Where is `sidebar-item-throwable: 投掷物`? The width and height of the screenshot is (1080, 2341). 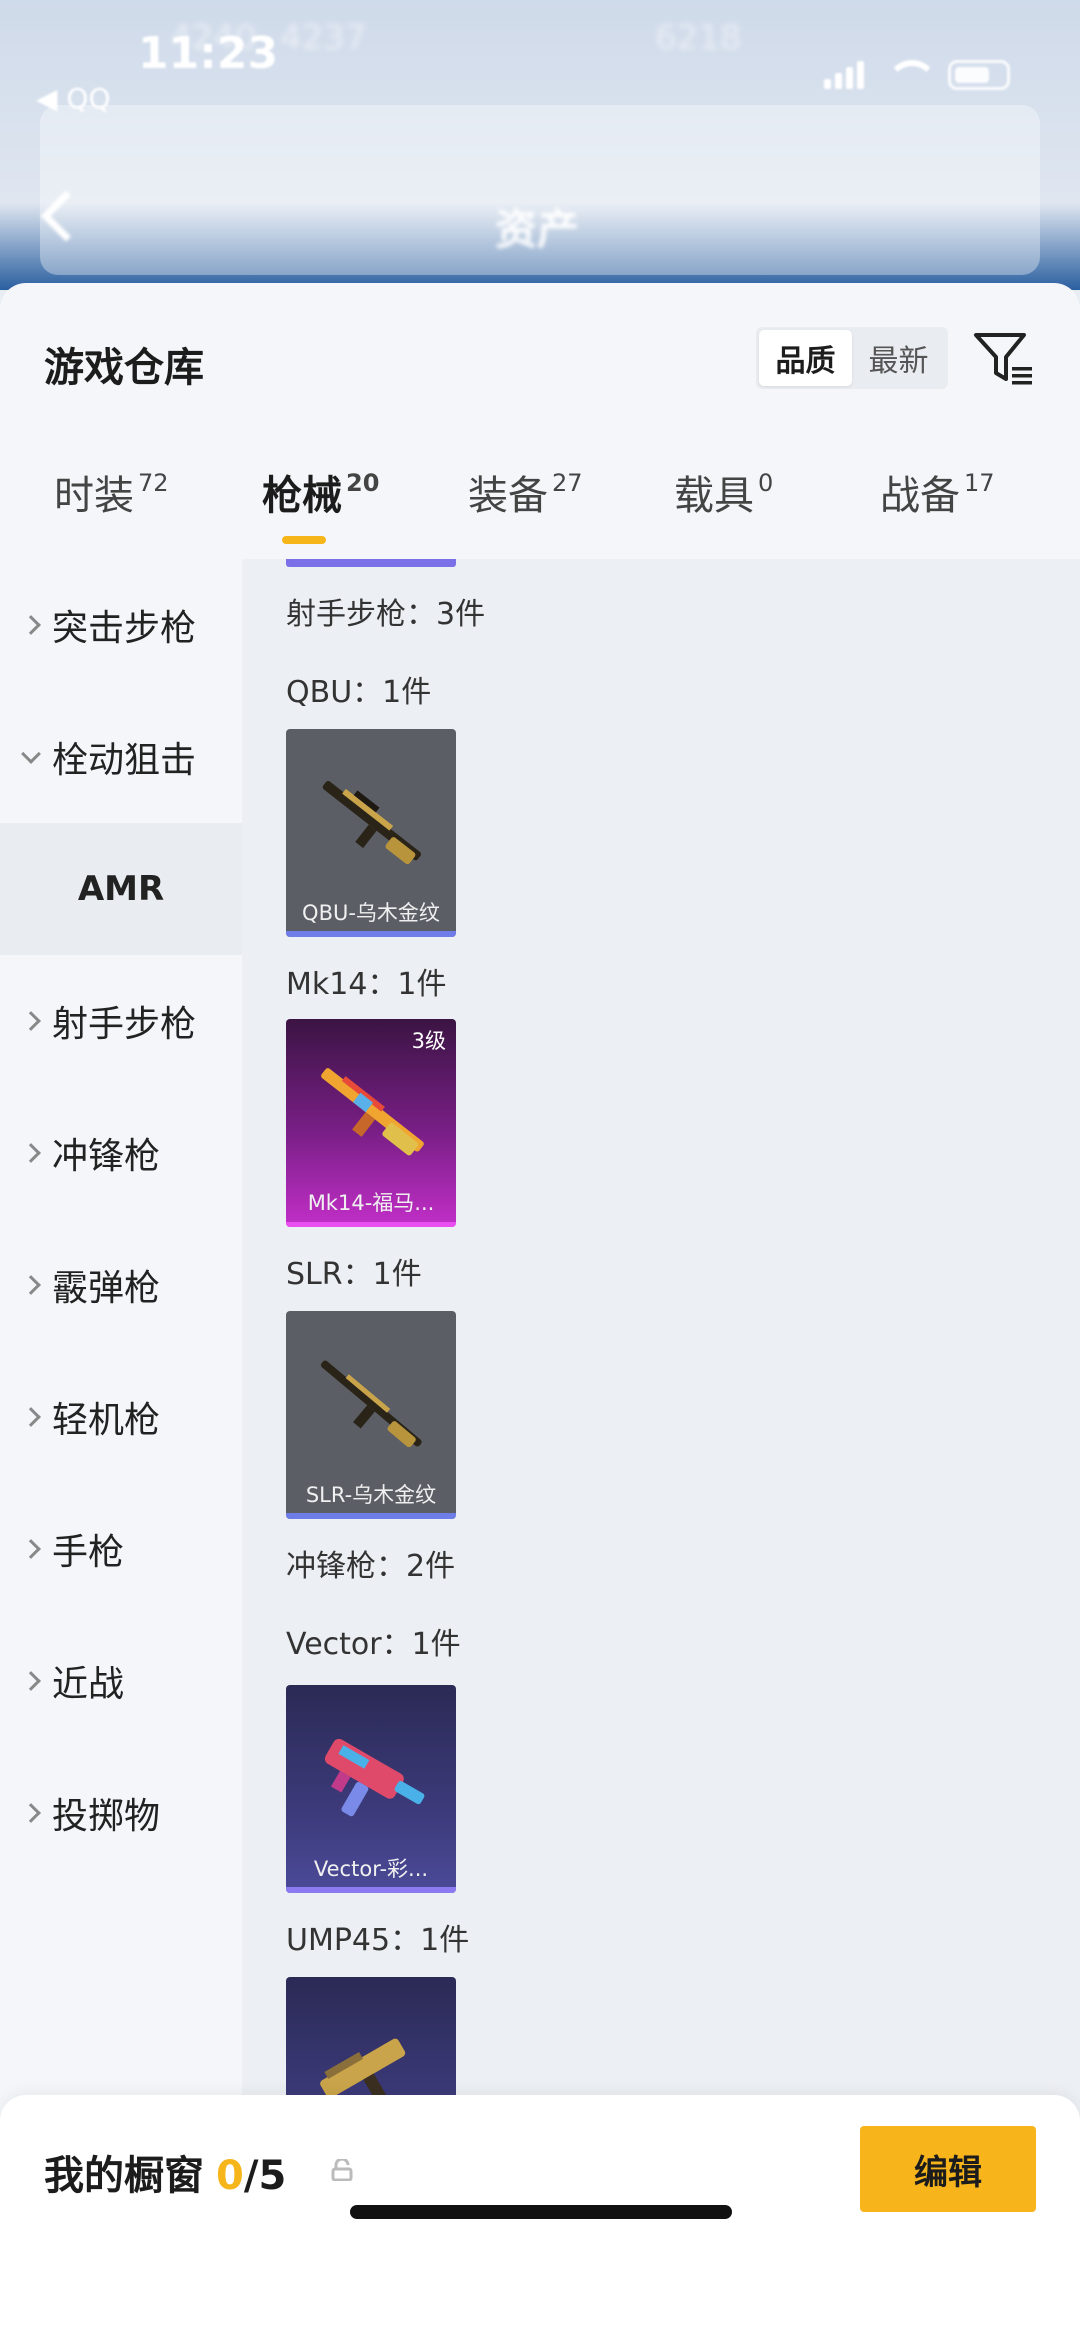
sidebar-item-throwable: 投掷物 is located at coordinates (121, 1813).